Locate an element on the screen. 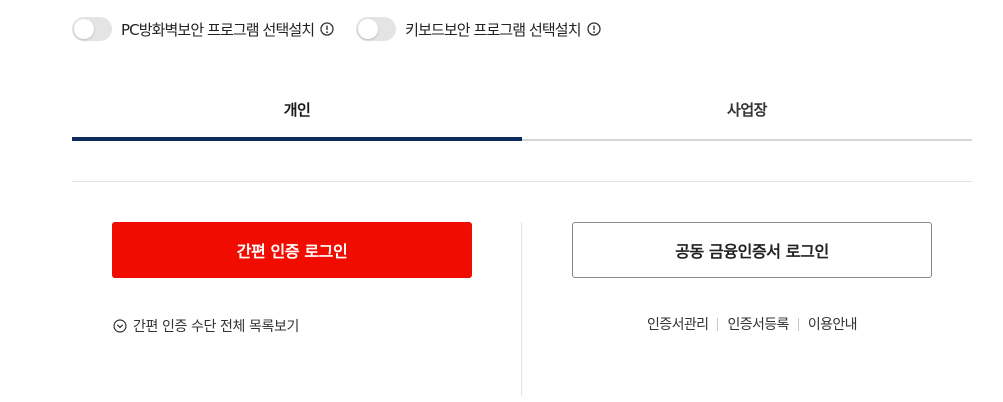 The height and width of the screenshot is (402, 1003). keyboard-option-label: 키보드보안 프로그램 선택설치 is located at coordinates (493, 29).